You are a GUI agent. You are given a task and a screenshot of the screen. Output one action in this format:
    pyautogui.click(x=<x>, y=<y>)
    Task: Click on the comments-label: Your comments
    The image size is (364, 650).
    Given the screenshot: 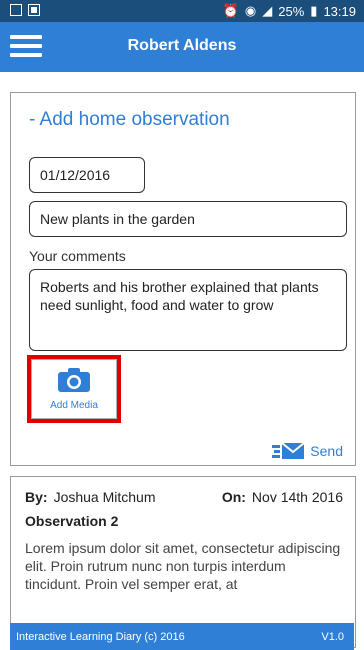 What is the action you would take?
    pyautogui.click(x=77, y=256)
    